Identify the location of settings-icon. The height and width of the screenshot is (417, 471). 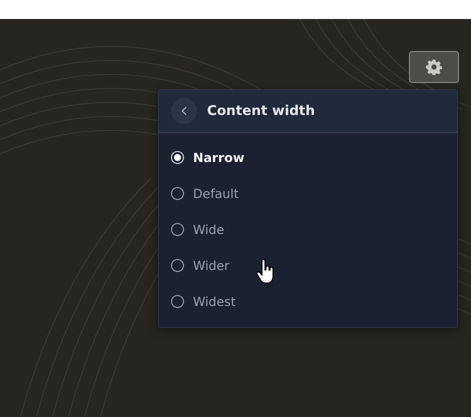
(434, 67).